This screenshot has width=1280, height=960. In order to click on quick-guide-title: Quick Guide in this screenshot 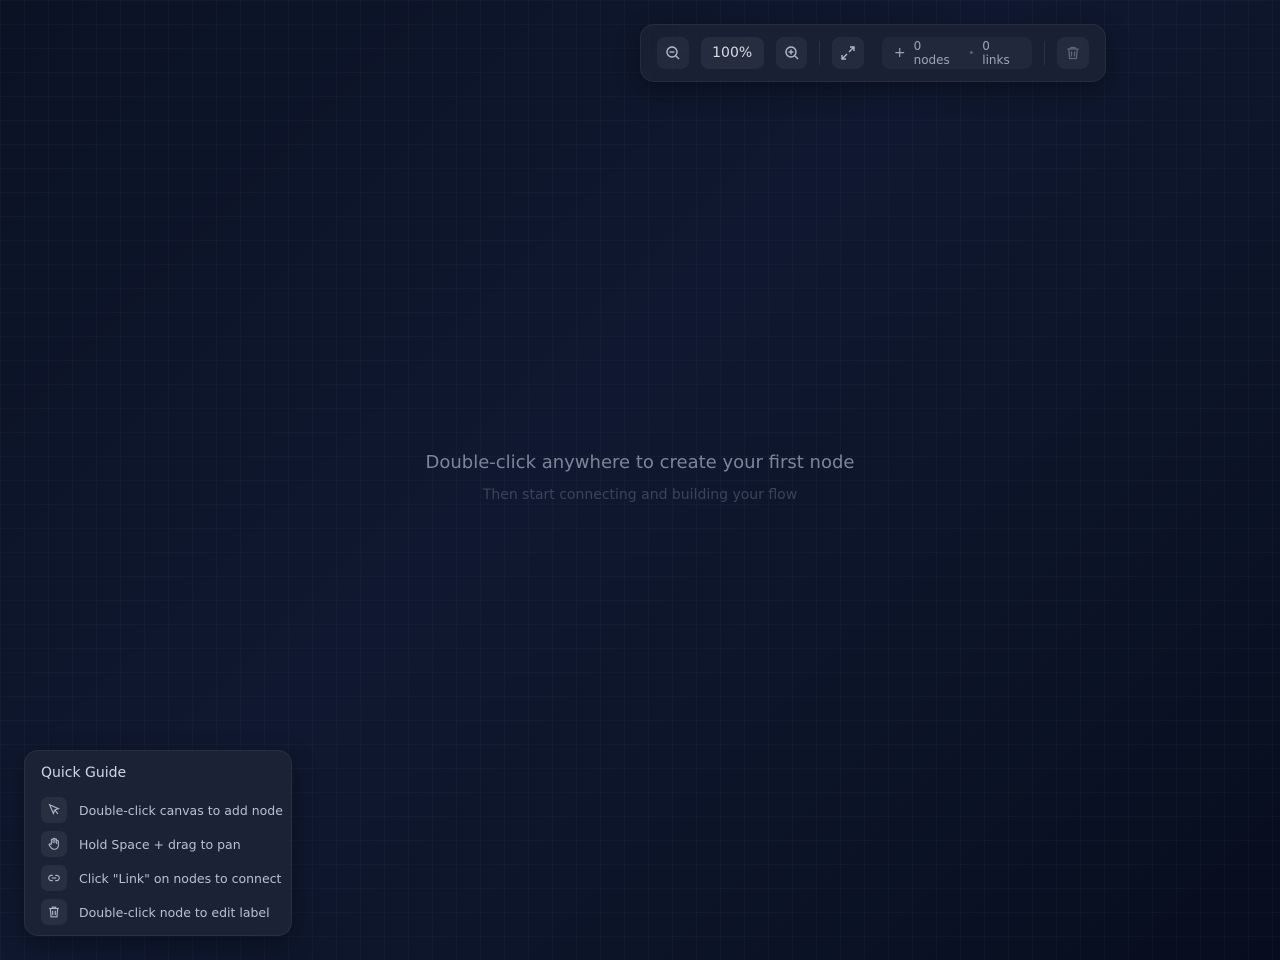, I will do `click(84, 773)`.